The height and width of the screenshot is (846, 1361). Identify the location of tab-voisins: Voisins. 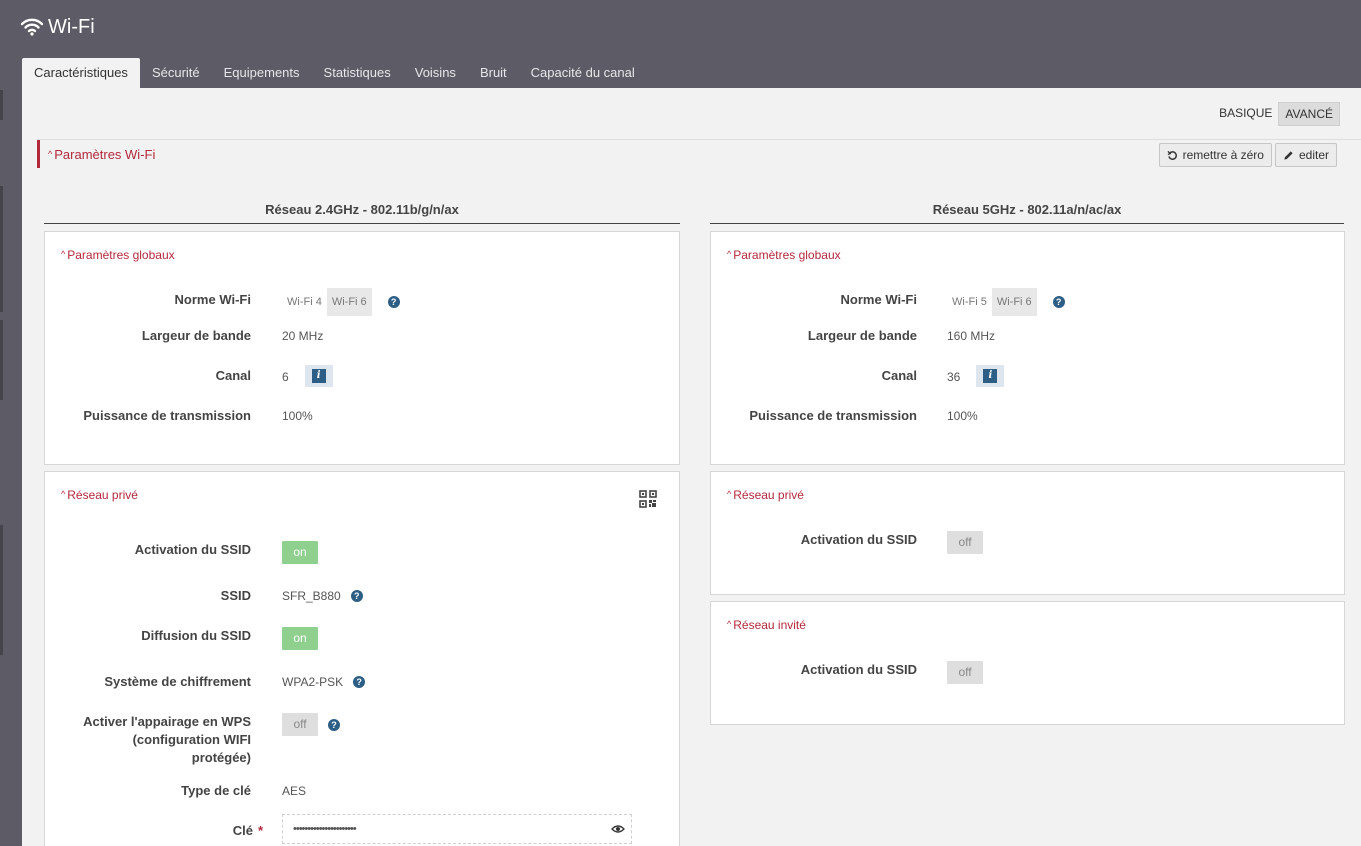
(435, 73).